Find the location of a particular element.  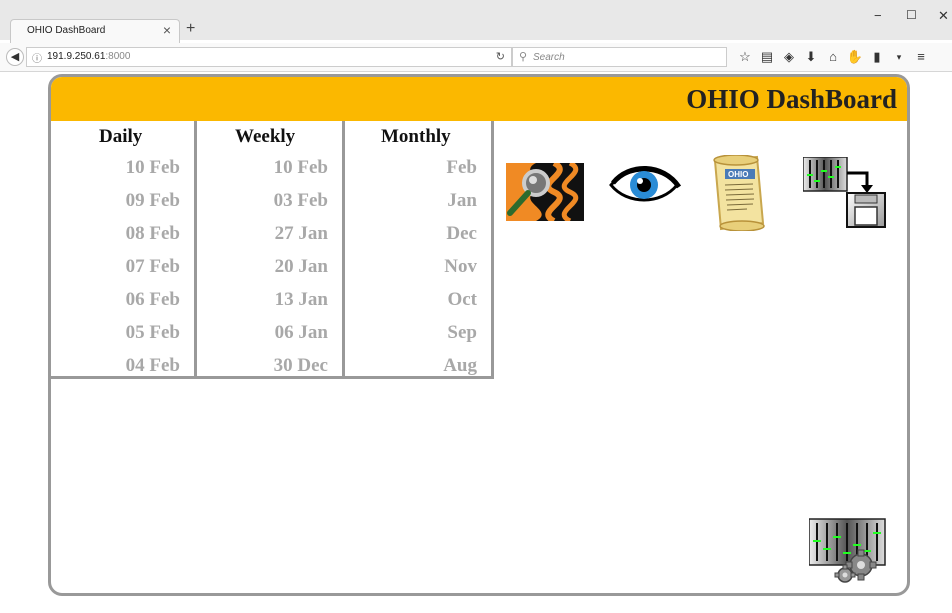

dashboard-header: OHIO DashBoard is located at coordinates (479, 99).